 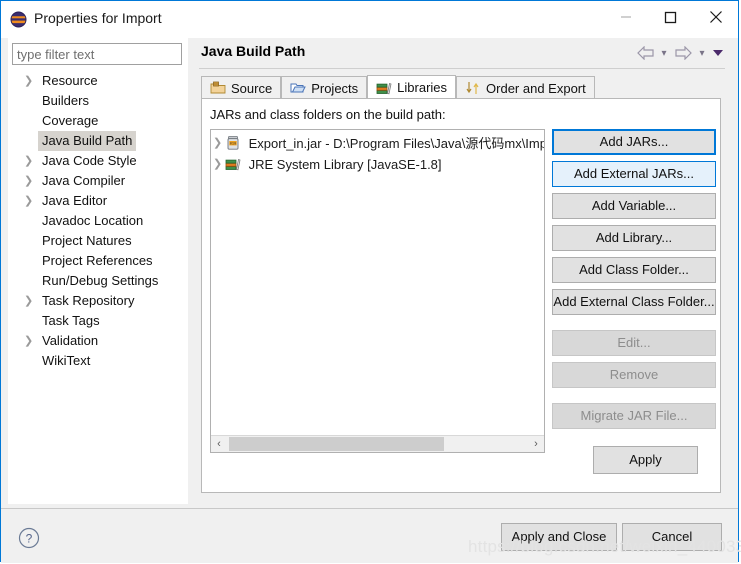 I want to click on close-button, so click(x=715, y=17).